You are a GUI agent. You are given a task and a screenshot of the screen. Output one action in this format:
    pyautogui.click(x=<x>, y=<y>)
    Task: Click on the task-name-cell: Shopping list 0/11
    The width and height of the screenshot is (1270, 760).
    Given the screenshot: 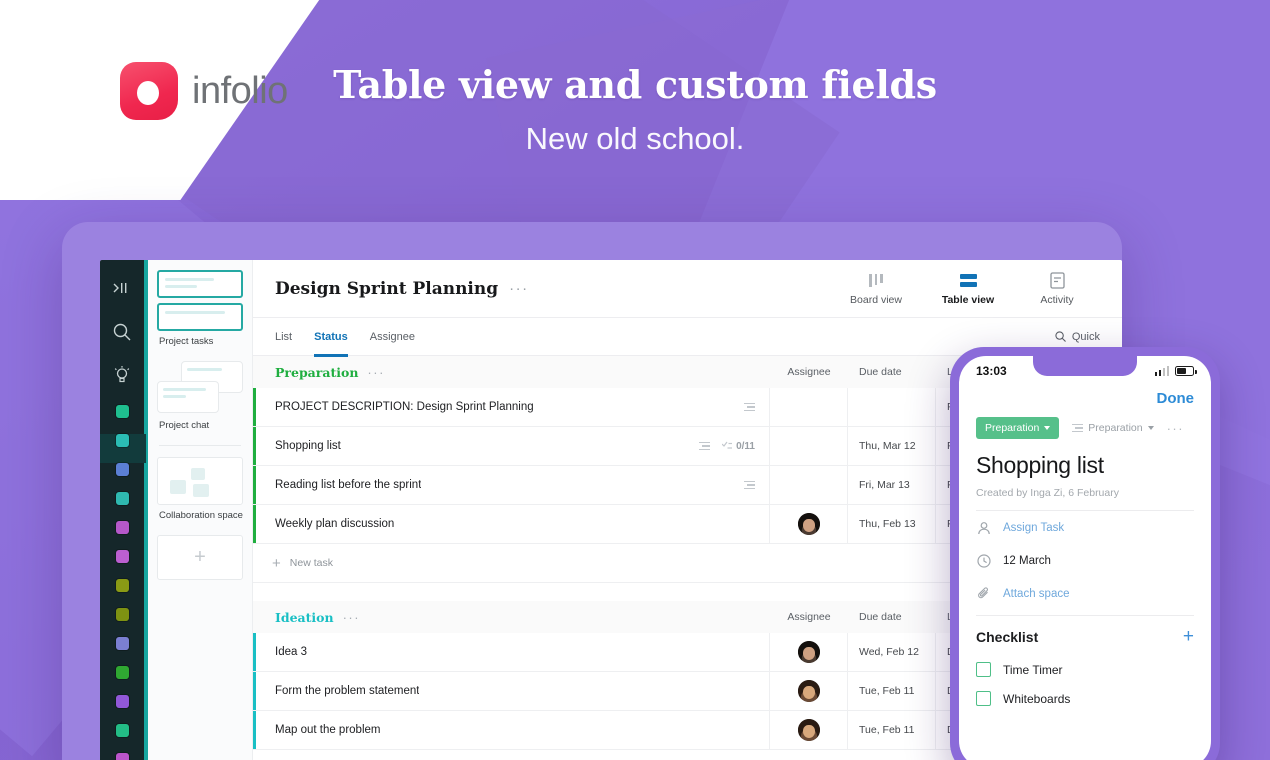 What is the action you would take?
    pyautogui.click(x=513, y=446)
    